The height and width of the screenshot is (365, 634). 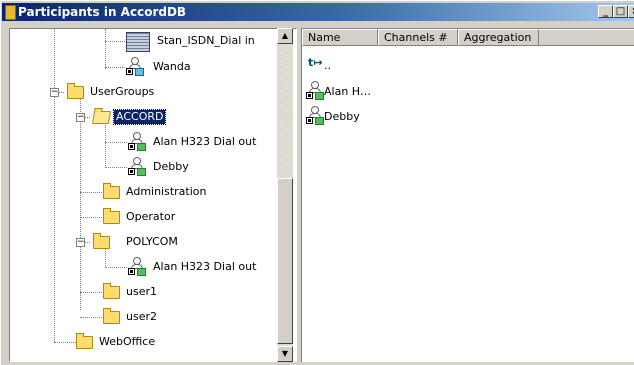 What do you see at coordinates (80, 117) in the screenshot?
I see `collapse-accord-button: −` at bounding box center [80, 117].